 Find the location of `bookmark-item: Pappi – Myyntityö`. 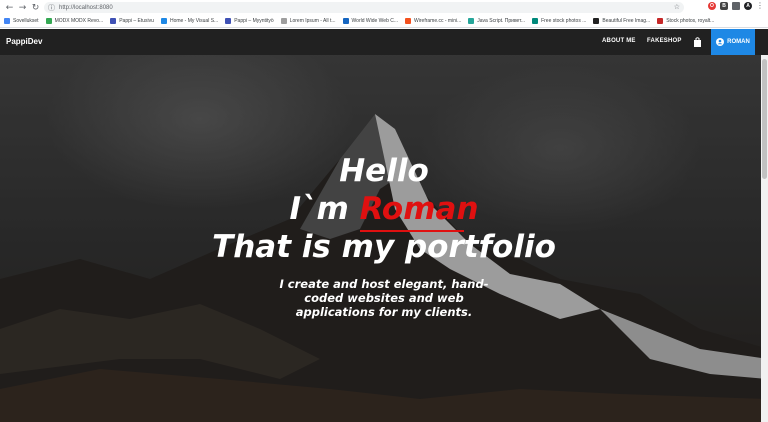

bookmark-item: Pappi – Myyntityö is located at coordinates (249, 21).